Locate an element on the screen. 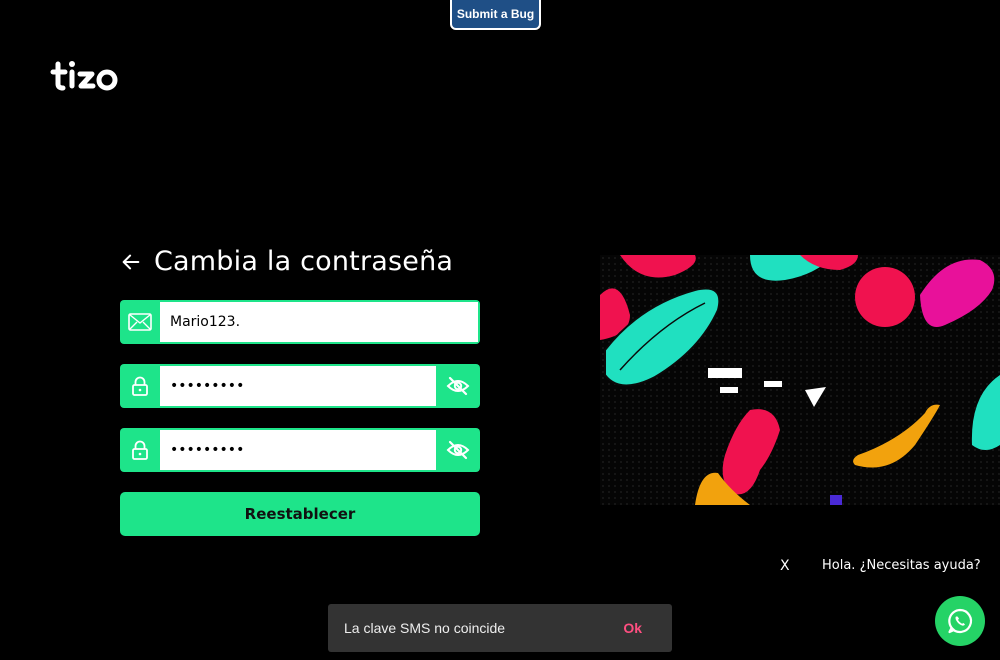  password-field: ••••••••• is located at coordinates (300, 386).